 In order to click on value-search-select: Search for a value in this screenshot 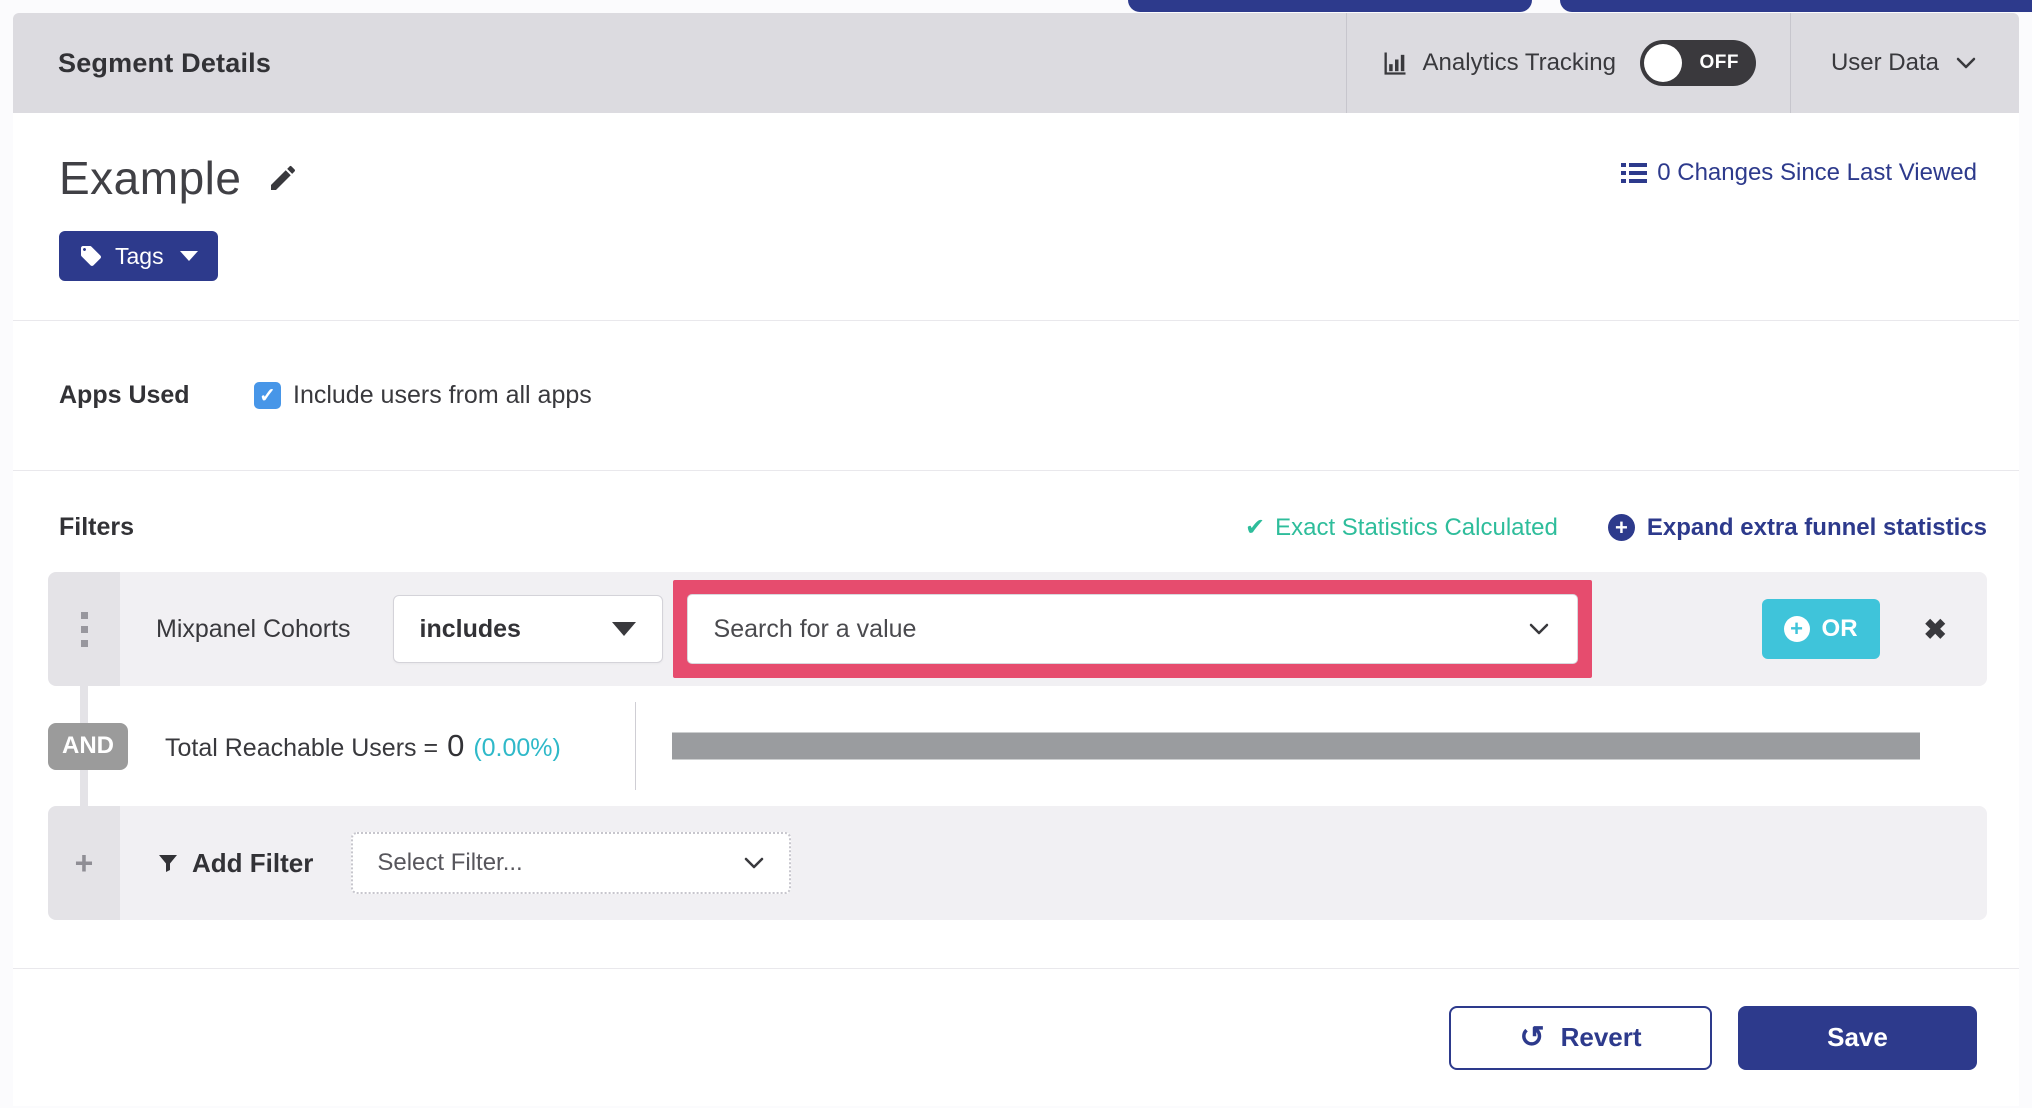, I will do `click(1132, 629)`.